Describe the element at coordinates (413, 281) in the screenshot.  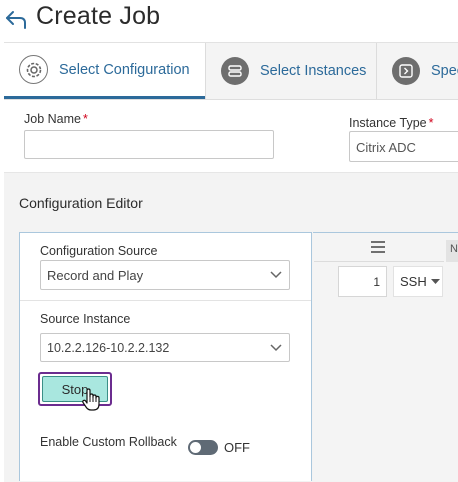
I see `protocol-value: SSH` at that location.